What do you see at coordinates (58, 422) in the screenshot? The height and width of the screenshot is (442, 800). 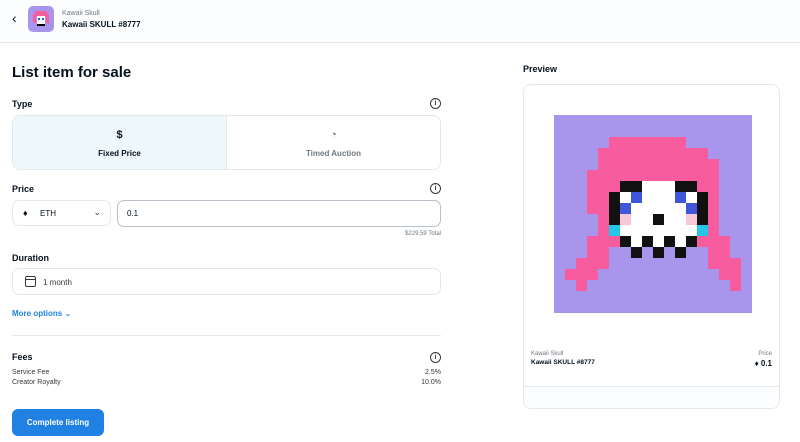 I see `complete-listing-button: Complete listing` at bounding box center [58, 422].